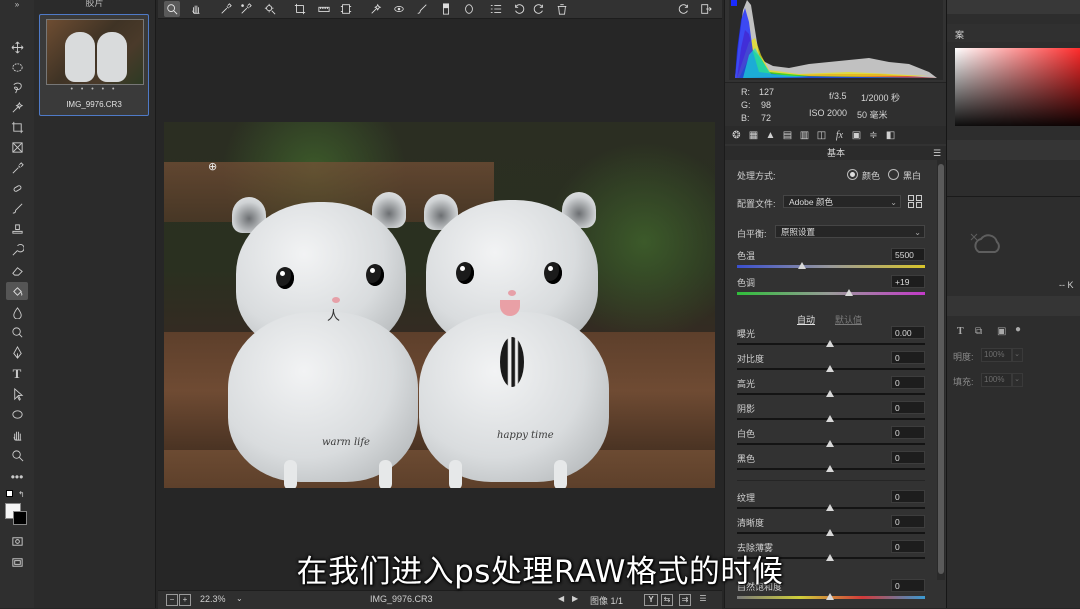 Image resolution: width=1080 pixels, height=609 pixels. Describe the element at coordinates (890, 135) in the screenshot. I see `snapshots-tab-icon: ◧` at that location.